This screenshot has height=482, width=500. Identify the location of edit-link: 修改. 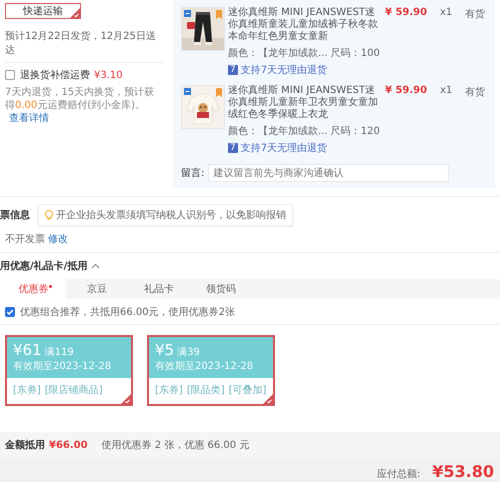
(58, 239).